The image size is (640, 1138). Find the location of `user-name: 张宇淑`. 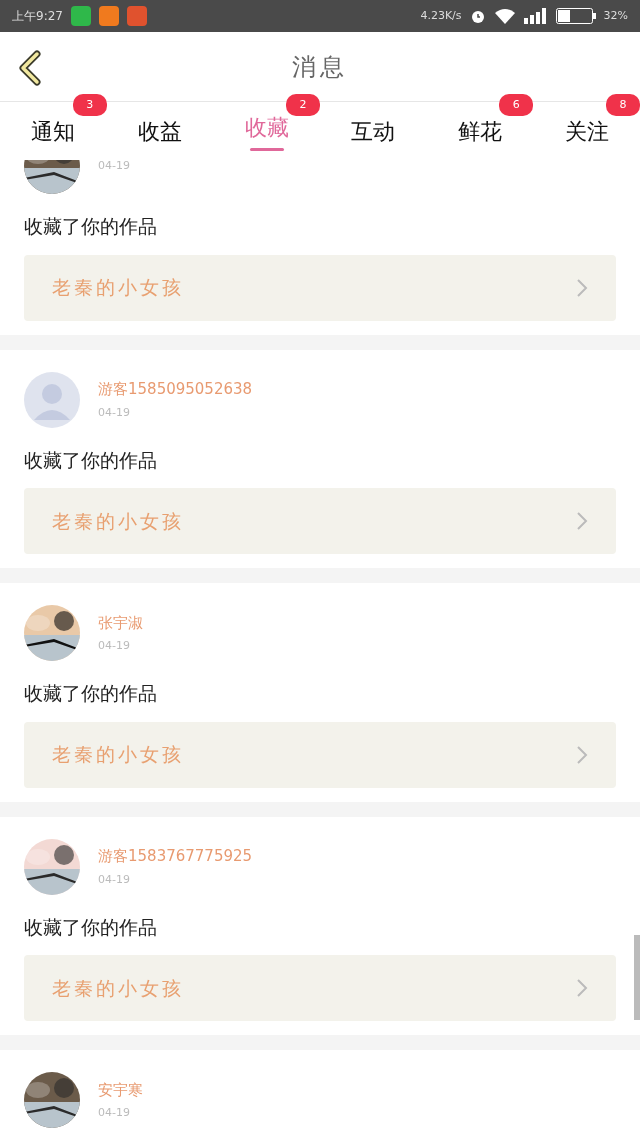

user-name: 张宇淑 is located at coordinates (120, 622).